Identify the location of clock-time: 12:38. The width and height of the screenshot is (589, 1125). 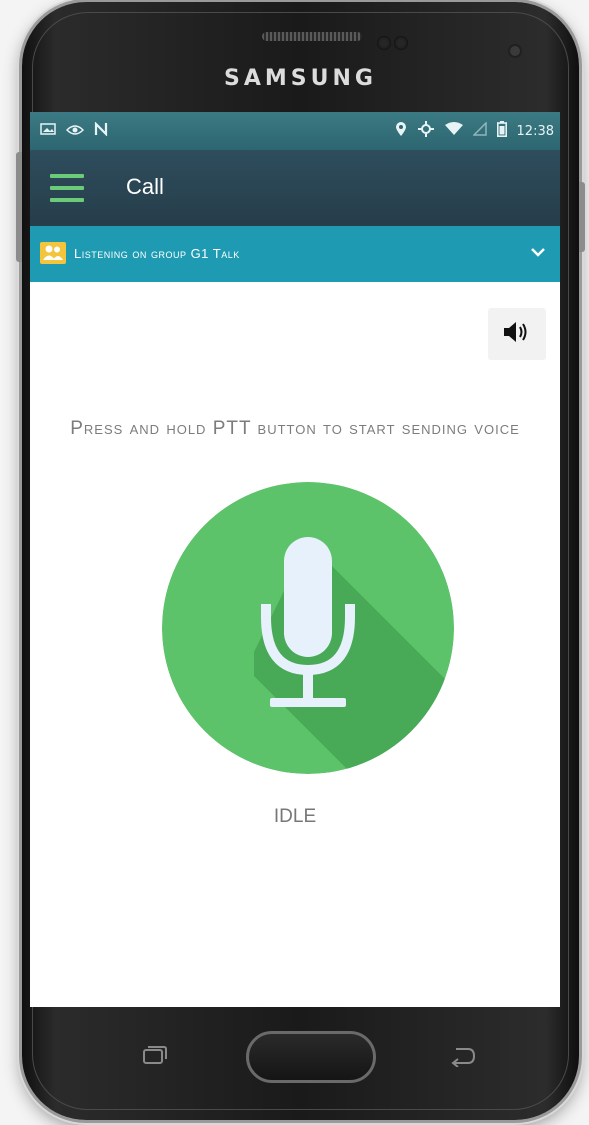
(535, 131).